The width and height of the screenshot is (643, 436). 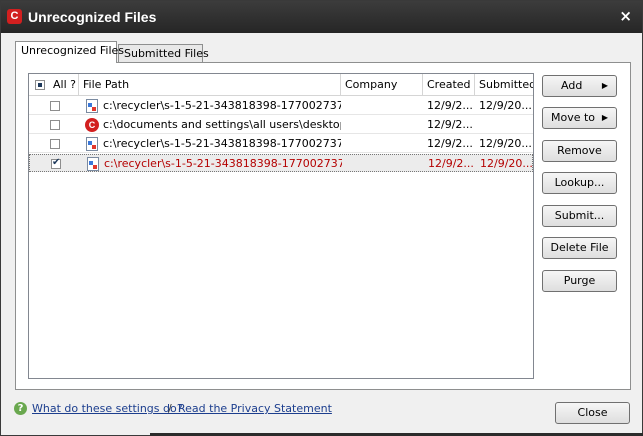 I want to click on column-header-check: All ?, so click(x=54, y=85).